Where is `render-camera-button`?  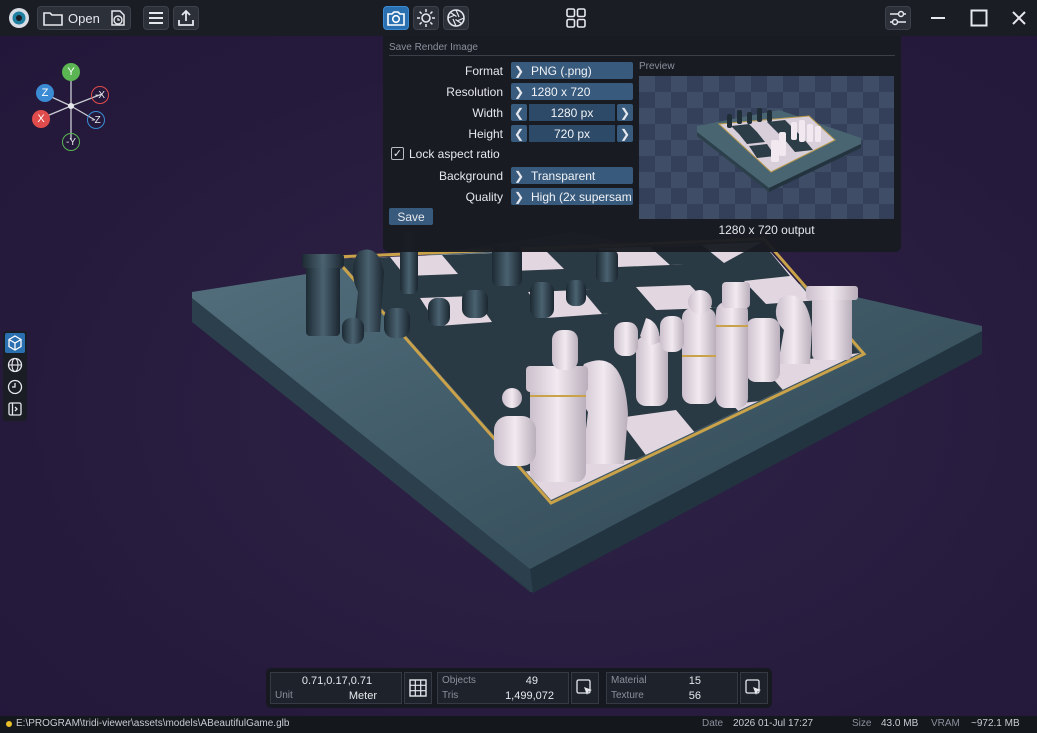
render-camera-button is located at coordinates (396, 18).